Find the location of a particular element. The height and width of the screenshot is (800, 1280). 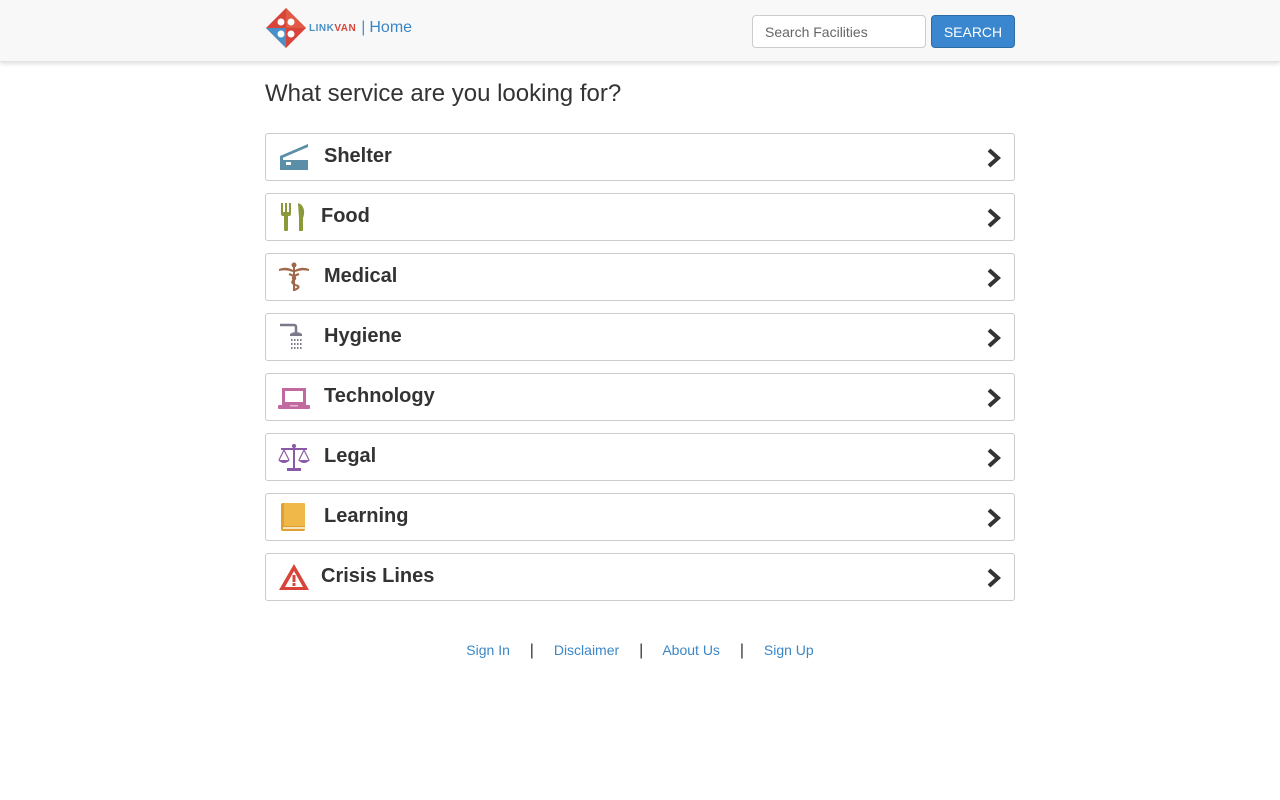

search-button: SEARCH is located at coordinates (973, 31).